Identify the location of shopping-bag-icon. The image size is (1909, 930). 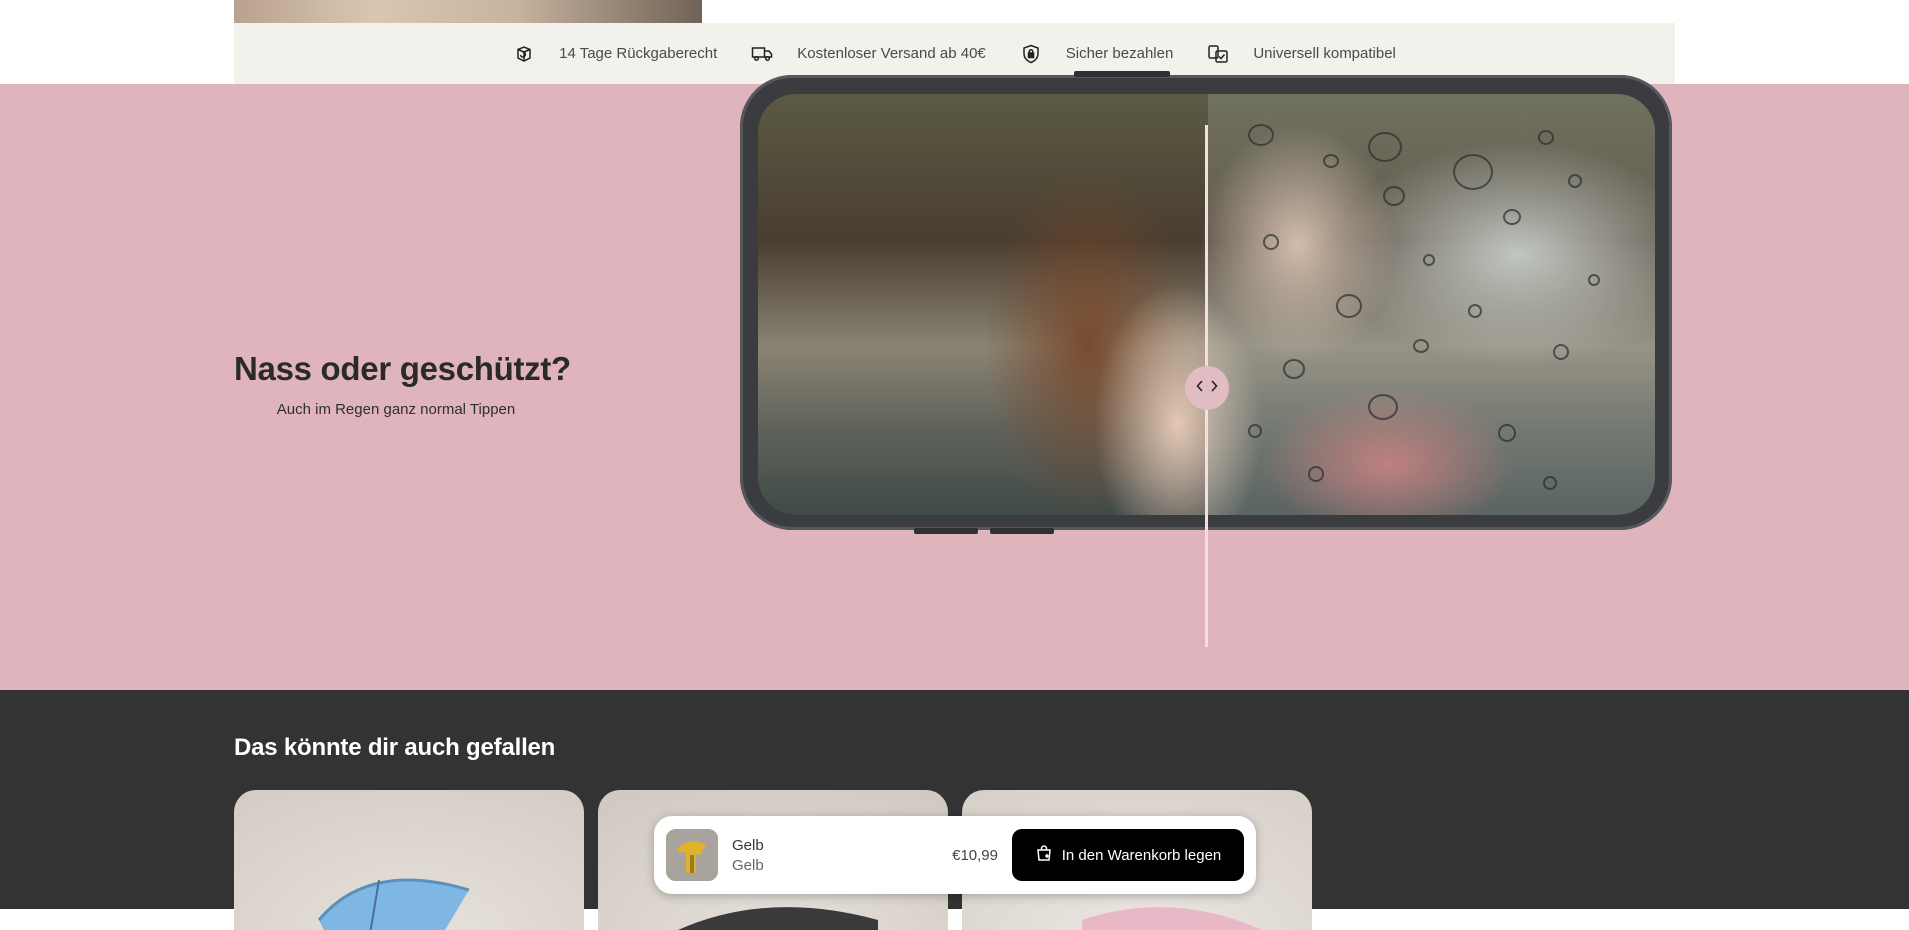
(1044, 855).